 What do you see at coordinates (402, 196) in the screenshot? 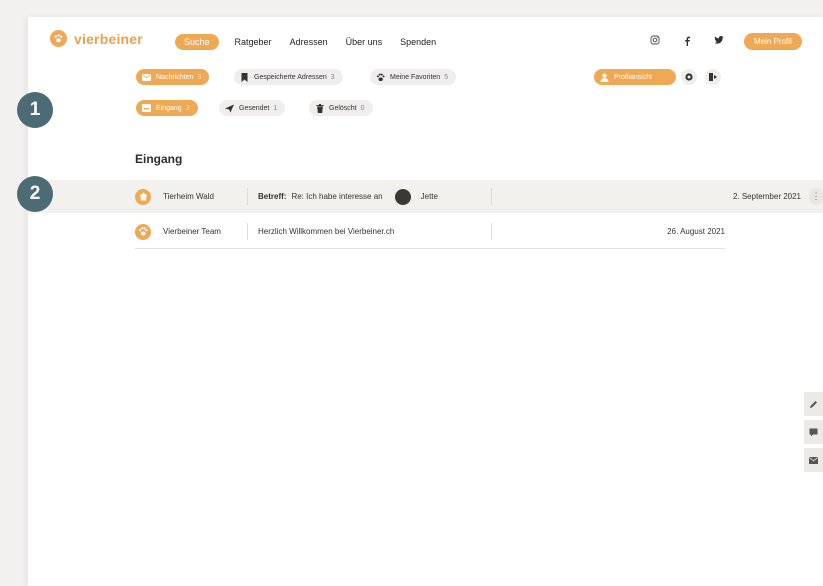
I see `pet-avatar` at bounding box center [402, 196].